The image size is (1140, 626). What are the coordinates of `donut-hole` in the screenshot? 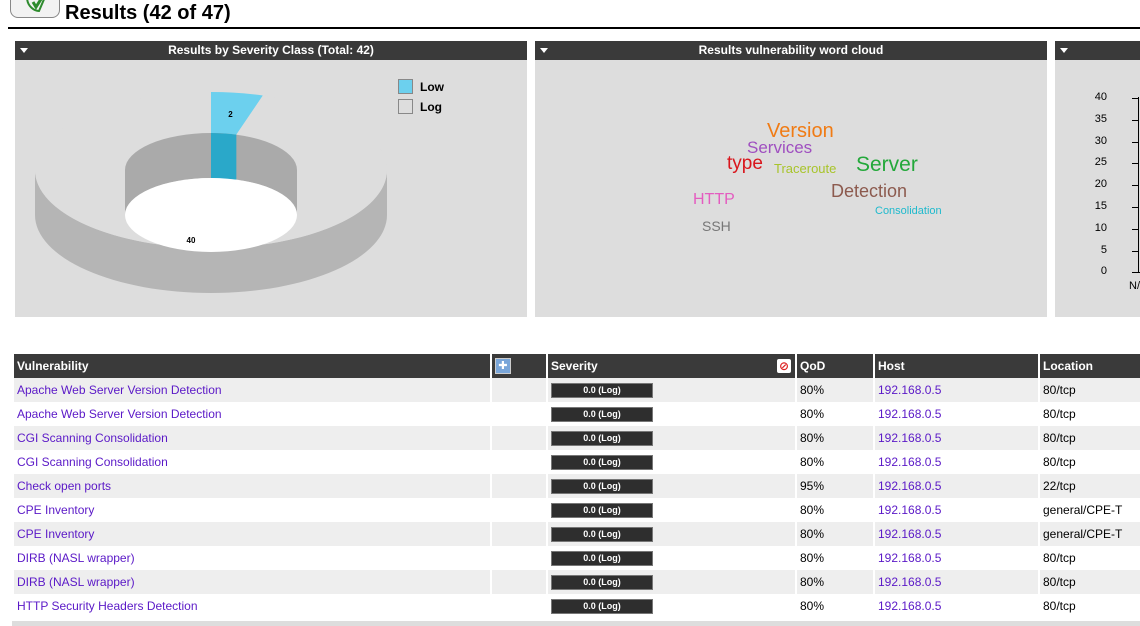 It's located at (211, 215).